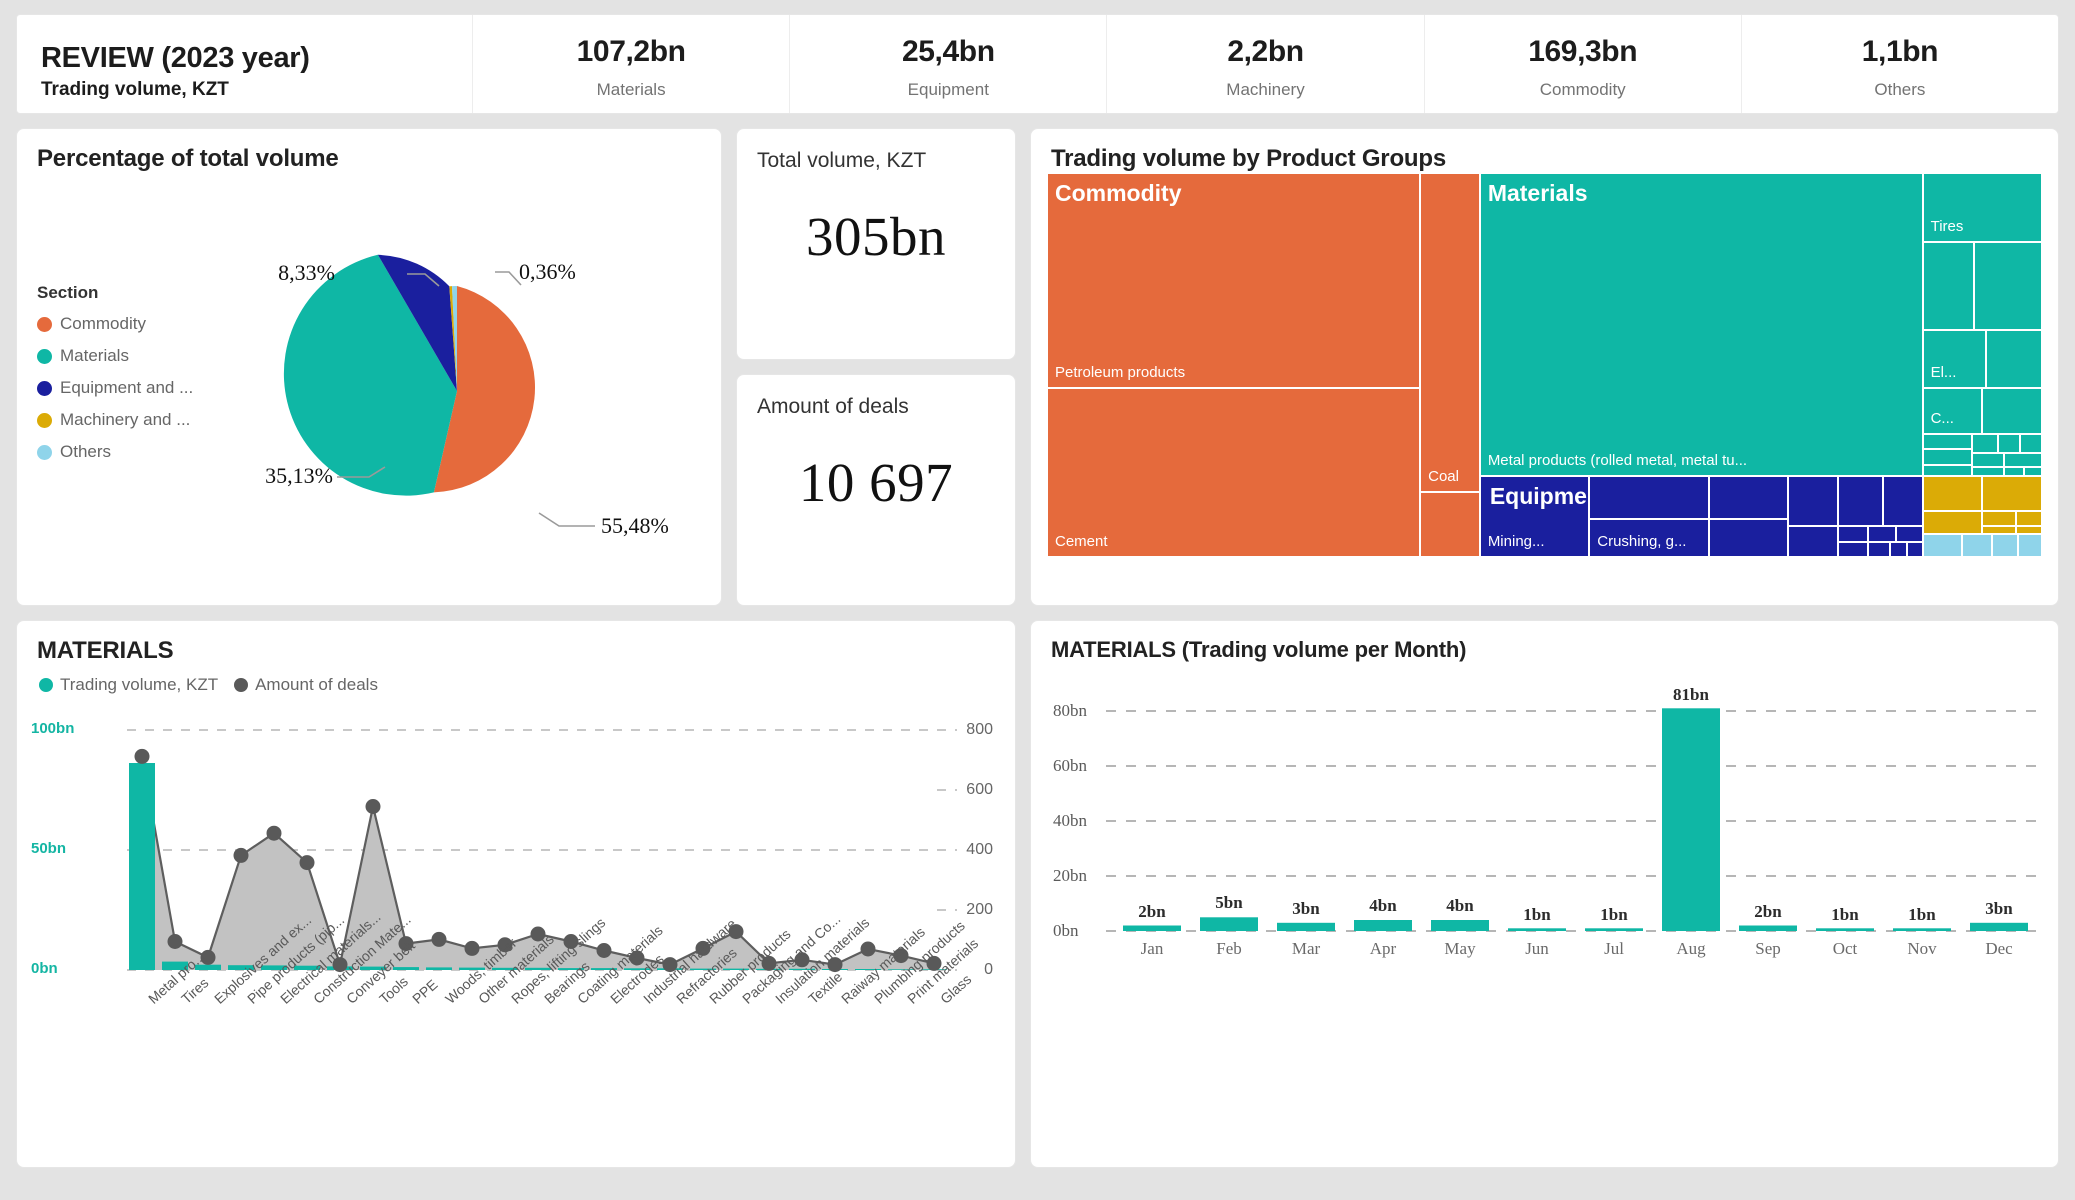 This screenshot has height=1200, width=2075. I want to click on legend-item-commodity: Commodity, so click(115, 324).